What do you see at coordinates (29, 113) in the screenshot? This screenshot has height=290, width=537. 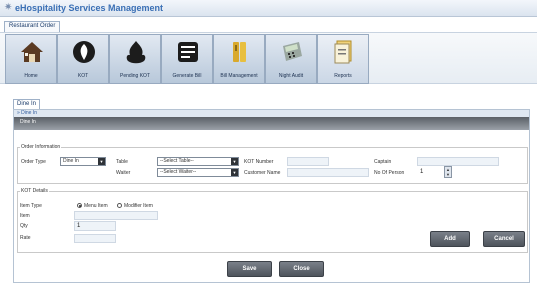 I see `breadcrumb-label: Dine In` at bounding box center [29, 113].